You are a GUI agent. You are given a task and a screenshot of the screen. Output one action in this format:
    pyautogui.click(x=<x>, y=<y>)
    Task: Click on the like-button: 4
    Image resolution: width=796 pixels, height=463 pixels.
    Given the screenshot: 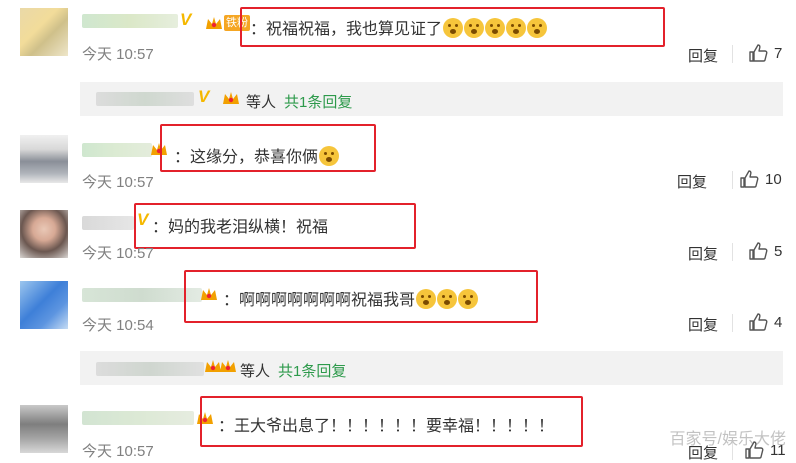 What is the action you would take?
    pyautogui.click(x=765, y=322)
    